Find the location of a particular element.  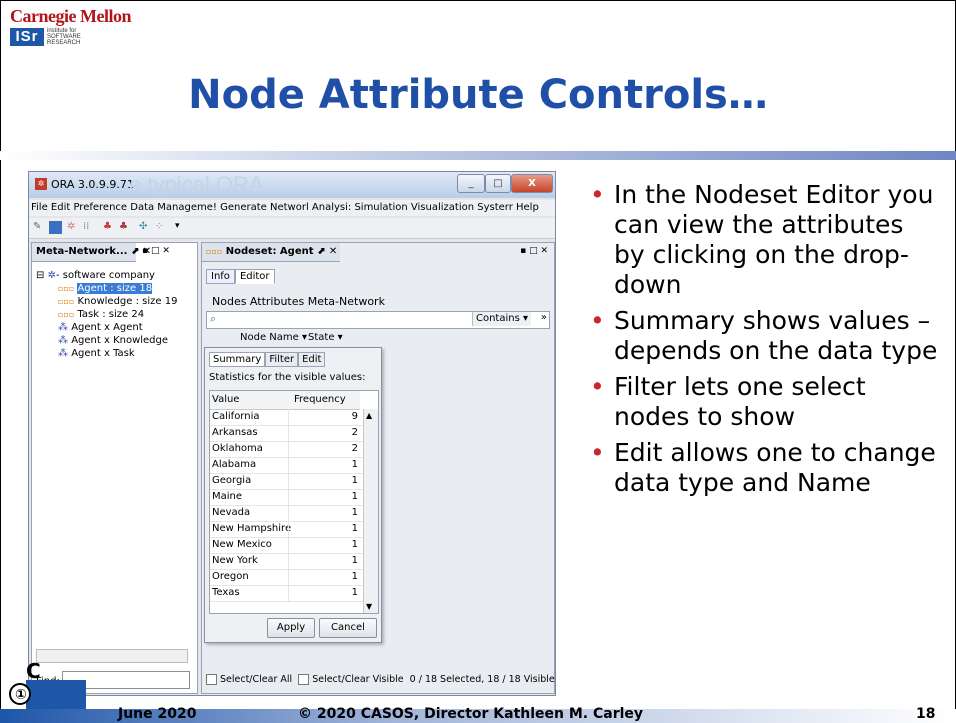

dropdown-icon: ▾ is located at coordinates (181, 227).